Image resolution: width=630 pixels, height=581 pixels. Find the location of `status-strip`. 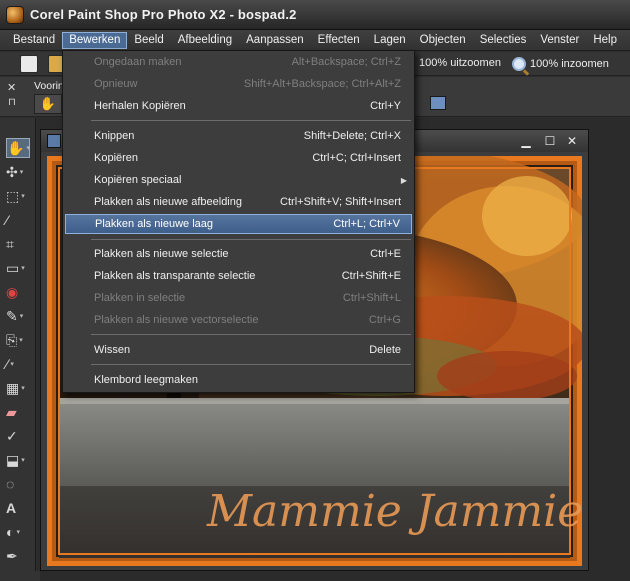

status-strip is located at coordinates (20, 576).